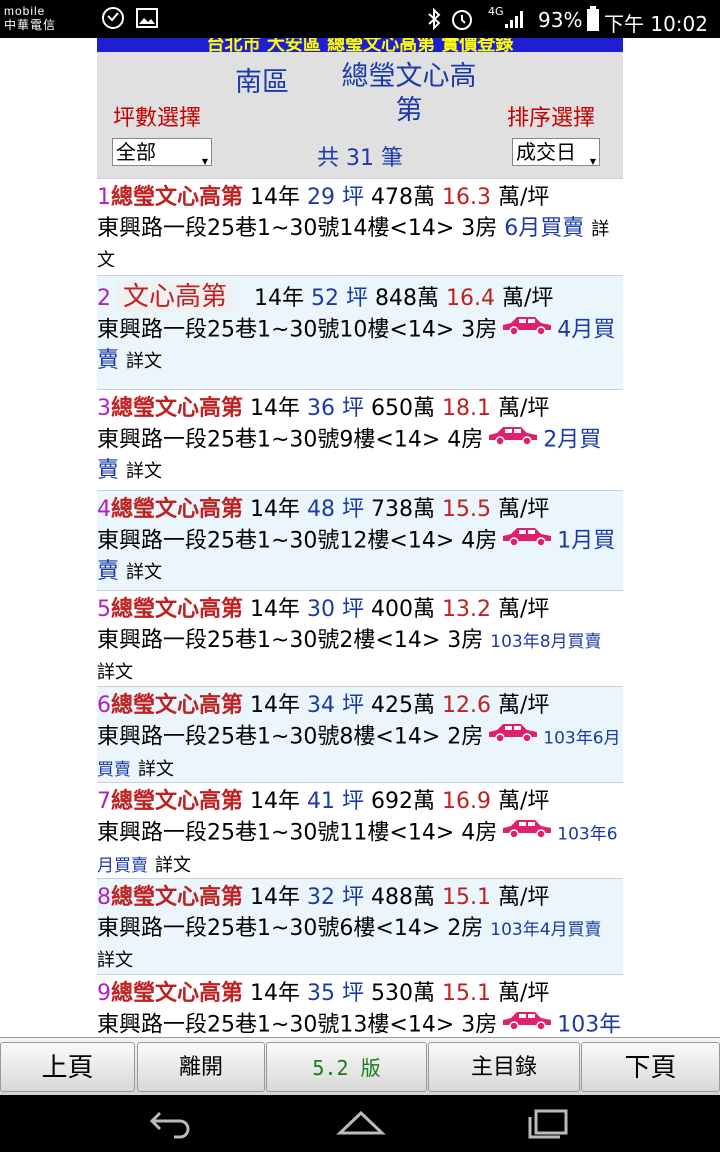 The image size is (720, 1152). Describe the element at coordinates (104, 705) in the screenshot. I see `listing-number: 6` at that location.